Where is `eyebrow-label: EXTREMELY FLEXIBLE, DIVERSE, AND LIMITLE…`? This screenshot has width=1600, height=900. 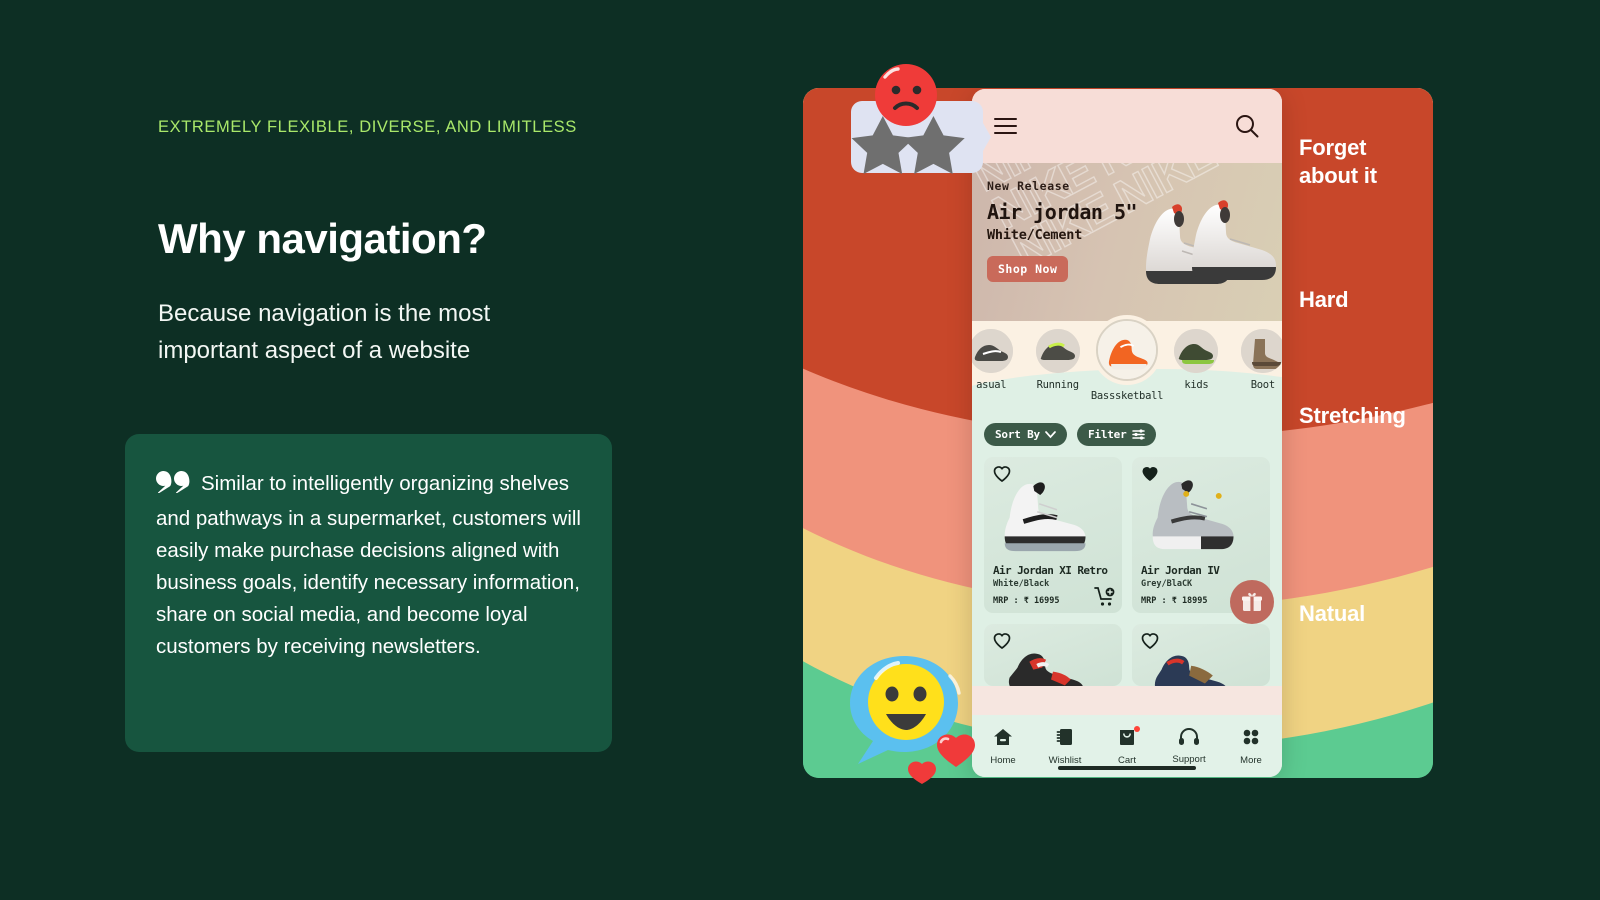
eyebrow-label: EXTREMELY FLEXIBLE, DIVERSE, AND LIMITLE… is located at coordinates (367, 127).